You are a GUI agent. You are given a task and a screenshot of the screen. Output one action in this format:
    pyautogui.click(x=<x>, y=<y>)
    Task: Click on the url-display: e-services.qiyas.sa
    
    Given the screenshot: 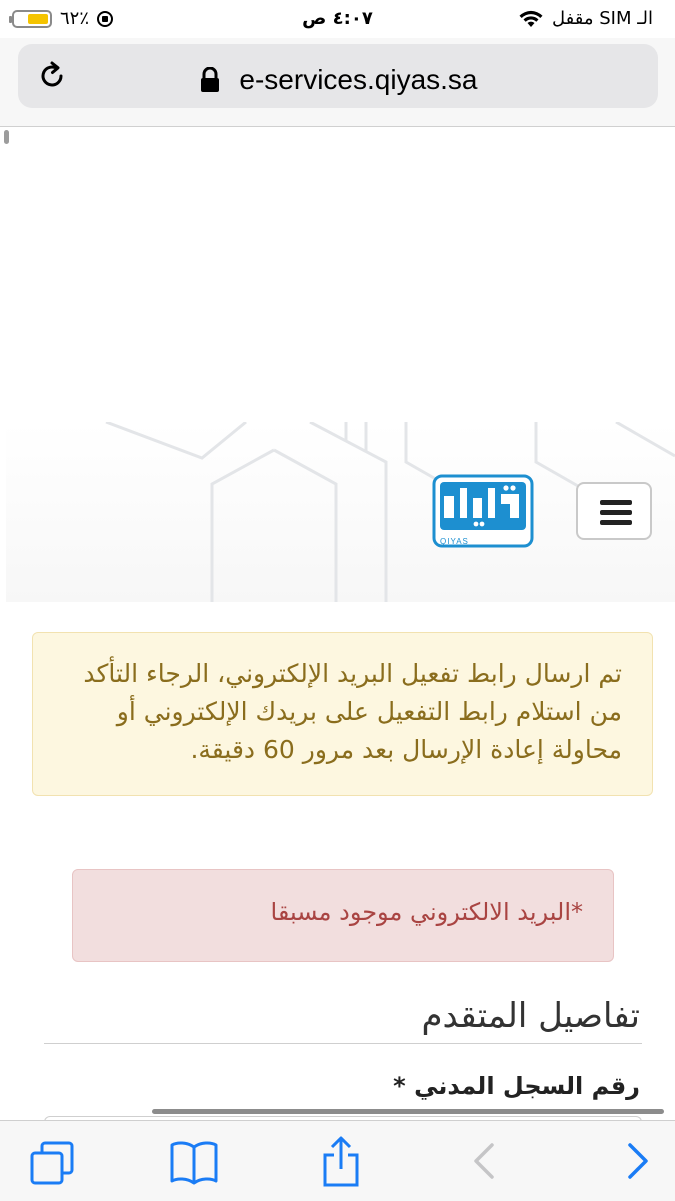 What is the action you would take?
    pyautogui.click(x=338, y=79)
    